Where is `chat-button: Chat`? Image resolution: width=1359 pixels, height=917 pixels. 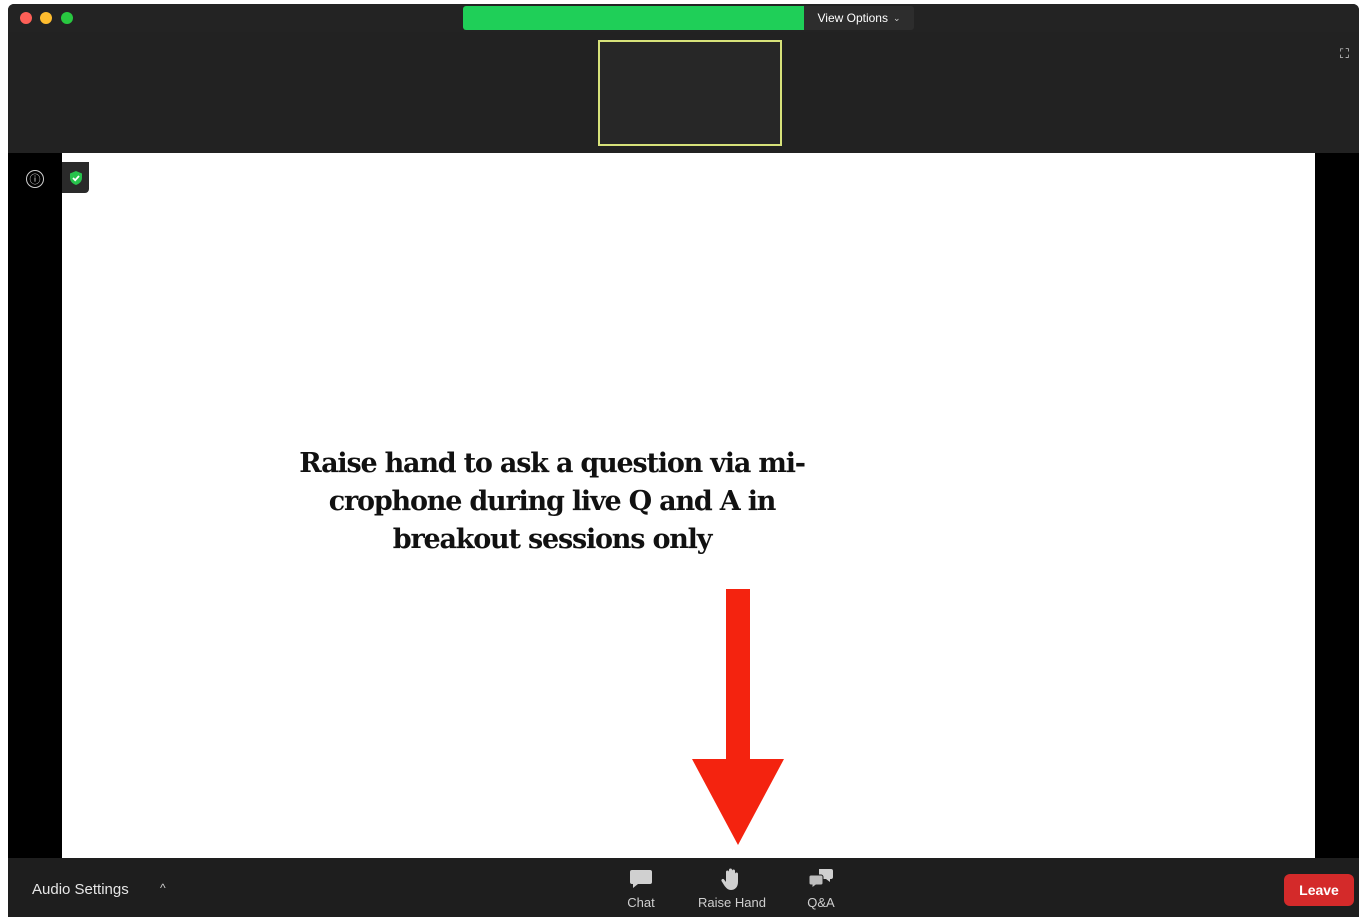
chat-button: Chat is located at coordinates (641, 888).